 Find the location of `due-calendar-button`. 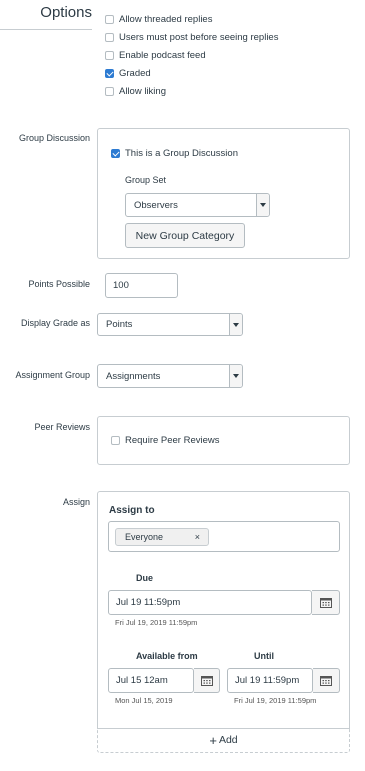

due-calendar-button is located at coordinates (326, 602).